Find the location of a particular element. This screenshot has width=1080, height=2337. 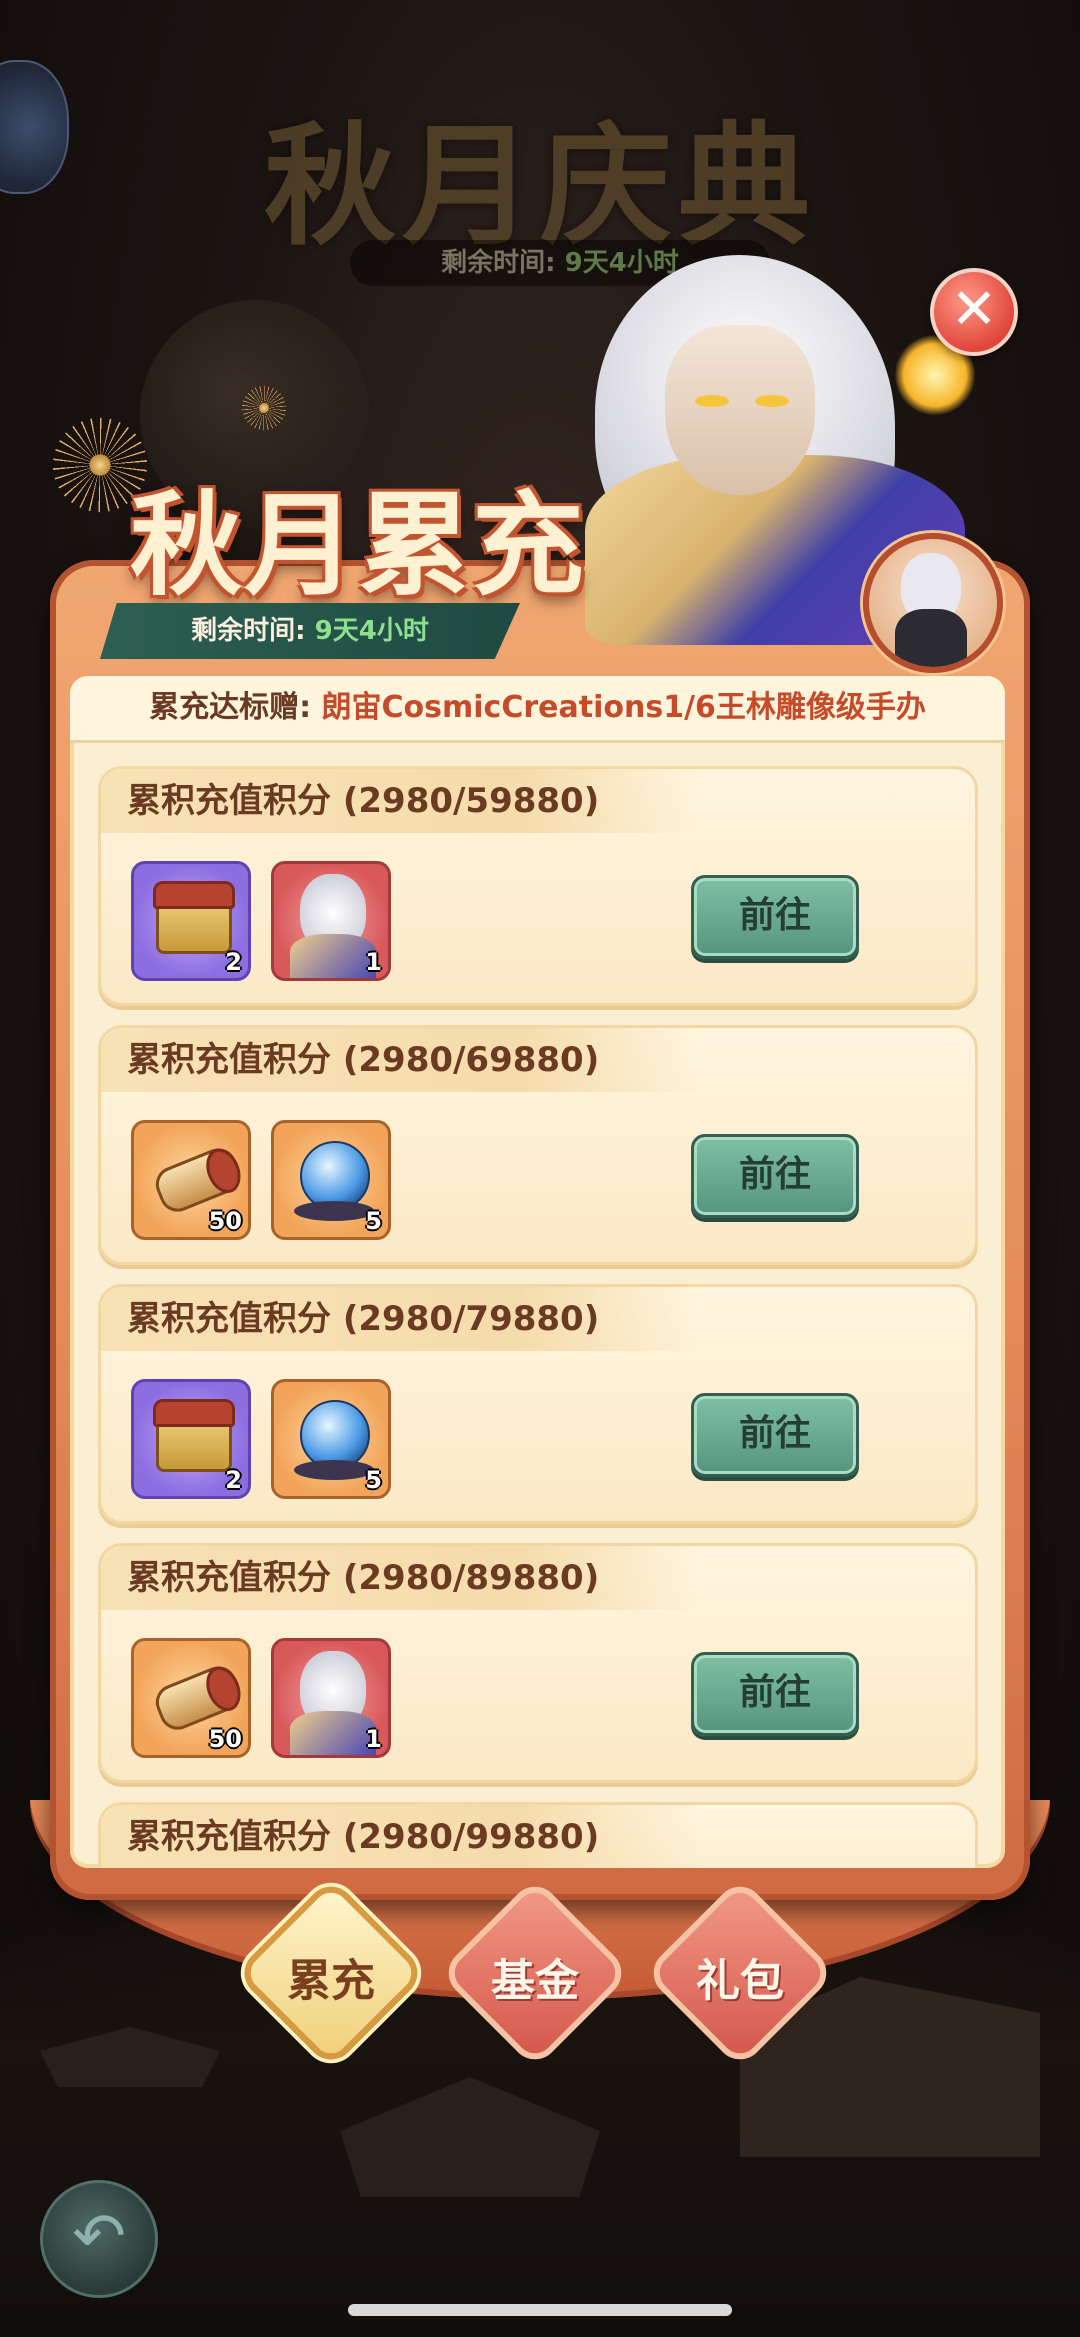

festival-time-label: 剩余时间: is located at coordinates (498, 263).